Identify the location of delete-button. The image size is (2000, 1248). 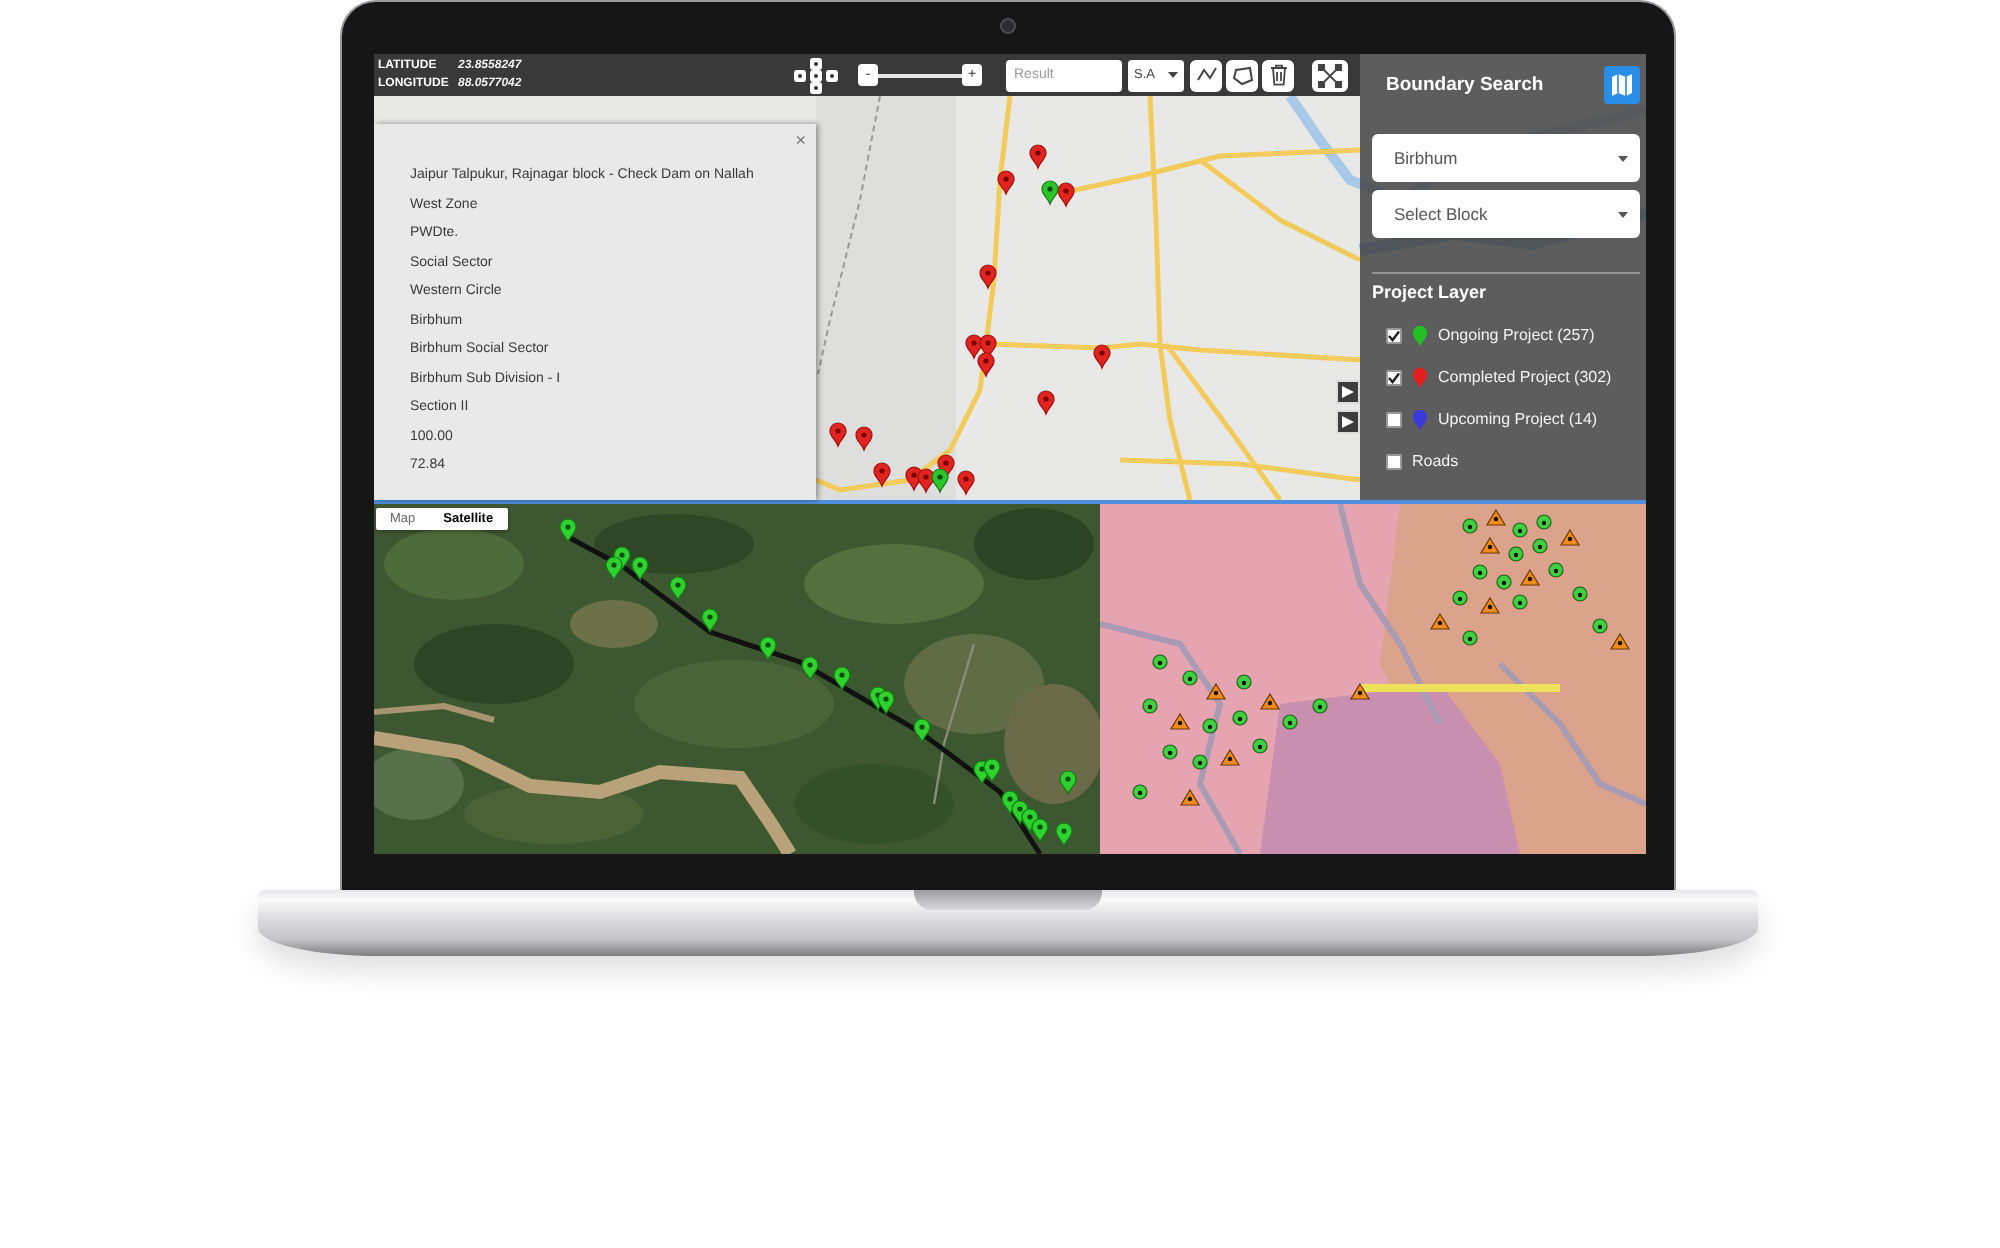
(1278, 75).